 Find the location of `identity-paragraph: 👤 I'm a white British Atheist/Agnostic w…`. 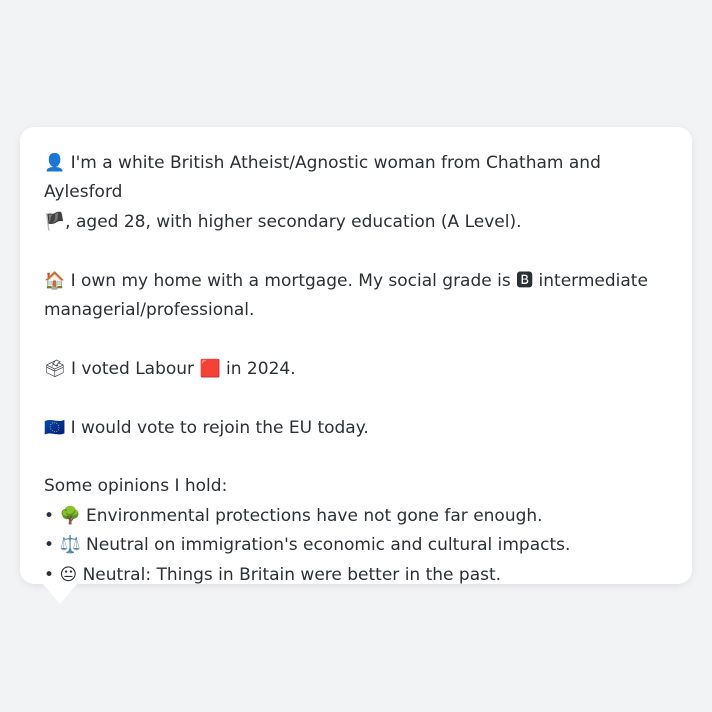

identity-paragraph: 👤 I'm a white British Atheist/Agnostic w… is located at coordinates (356, 193).